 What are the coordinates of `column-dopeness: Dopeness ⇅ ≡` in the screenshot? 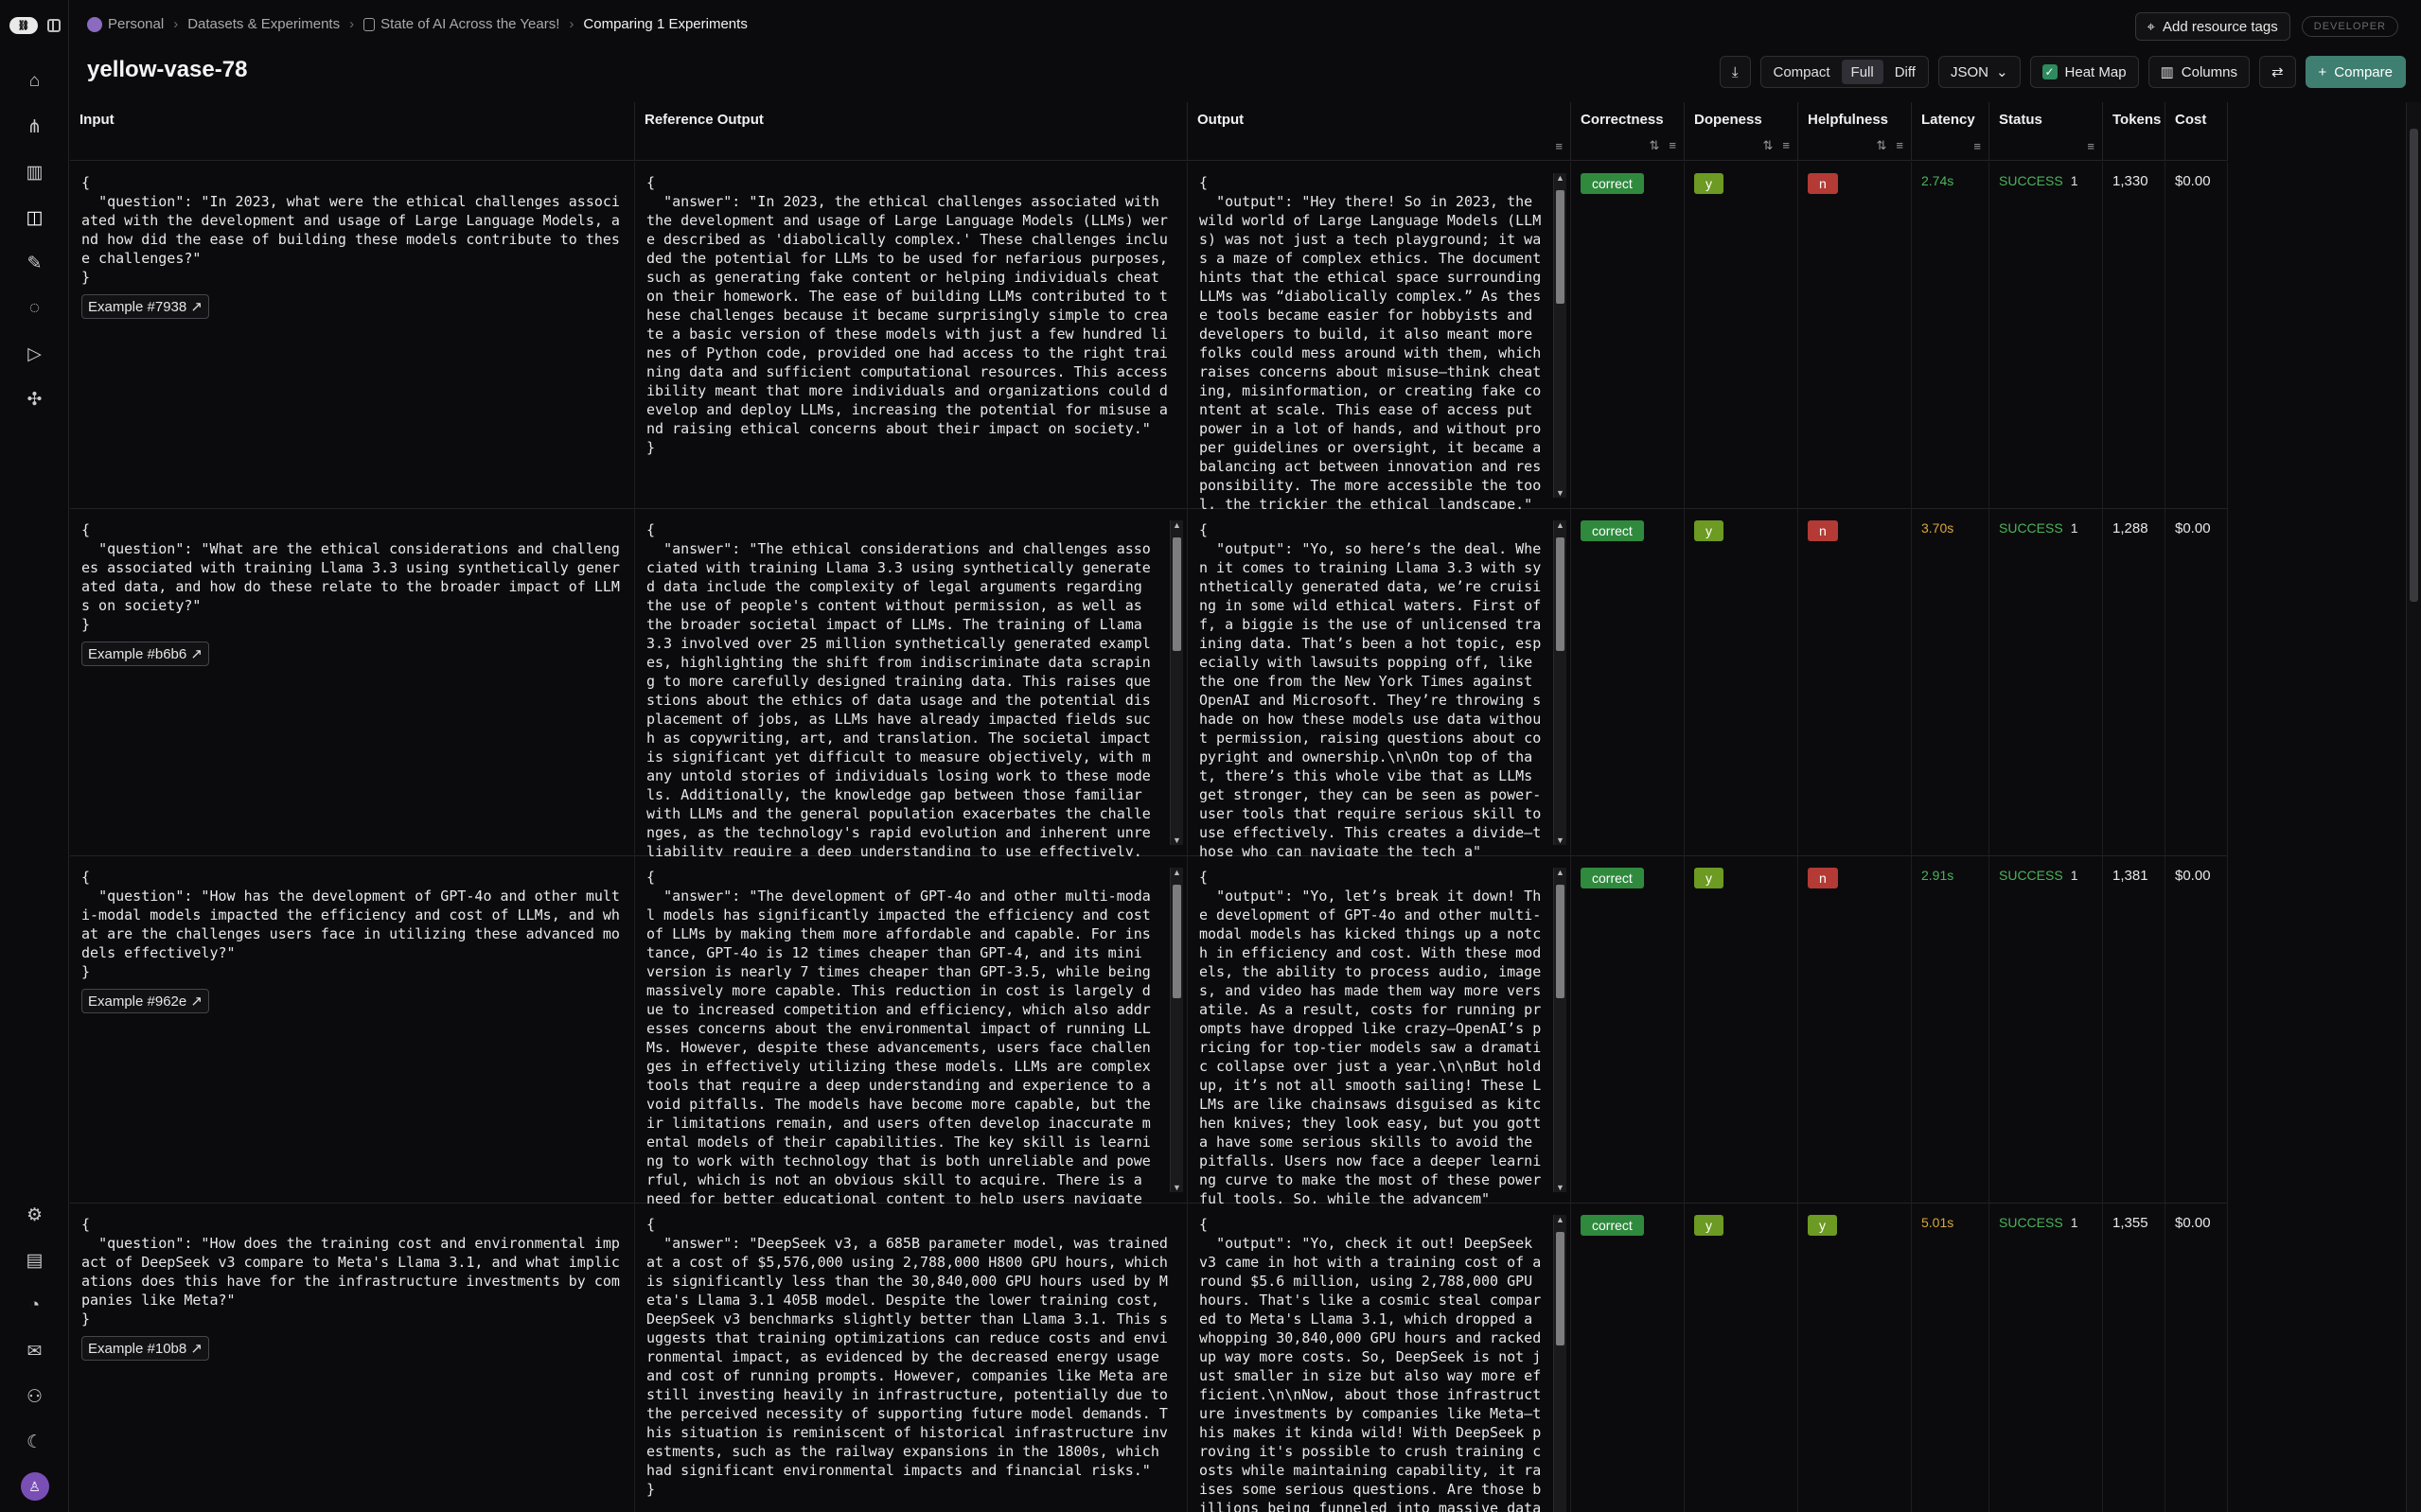 It's located at (1741, 131).